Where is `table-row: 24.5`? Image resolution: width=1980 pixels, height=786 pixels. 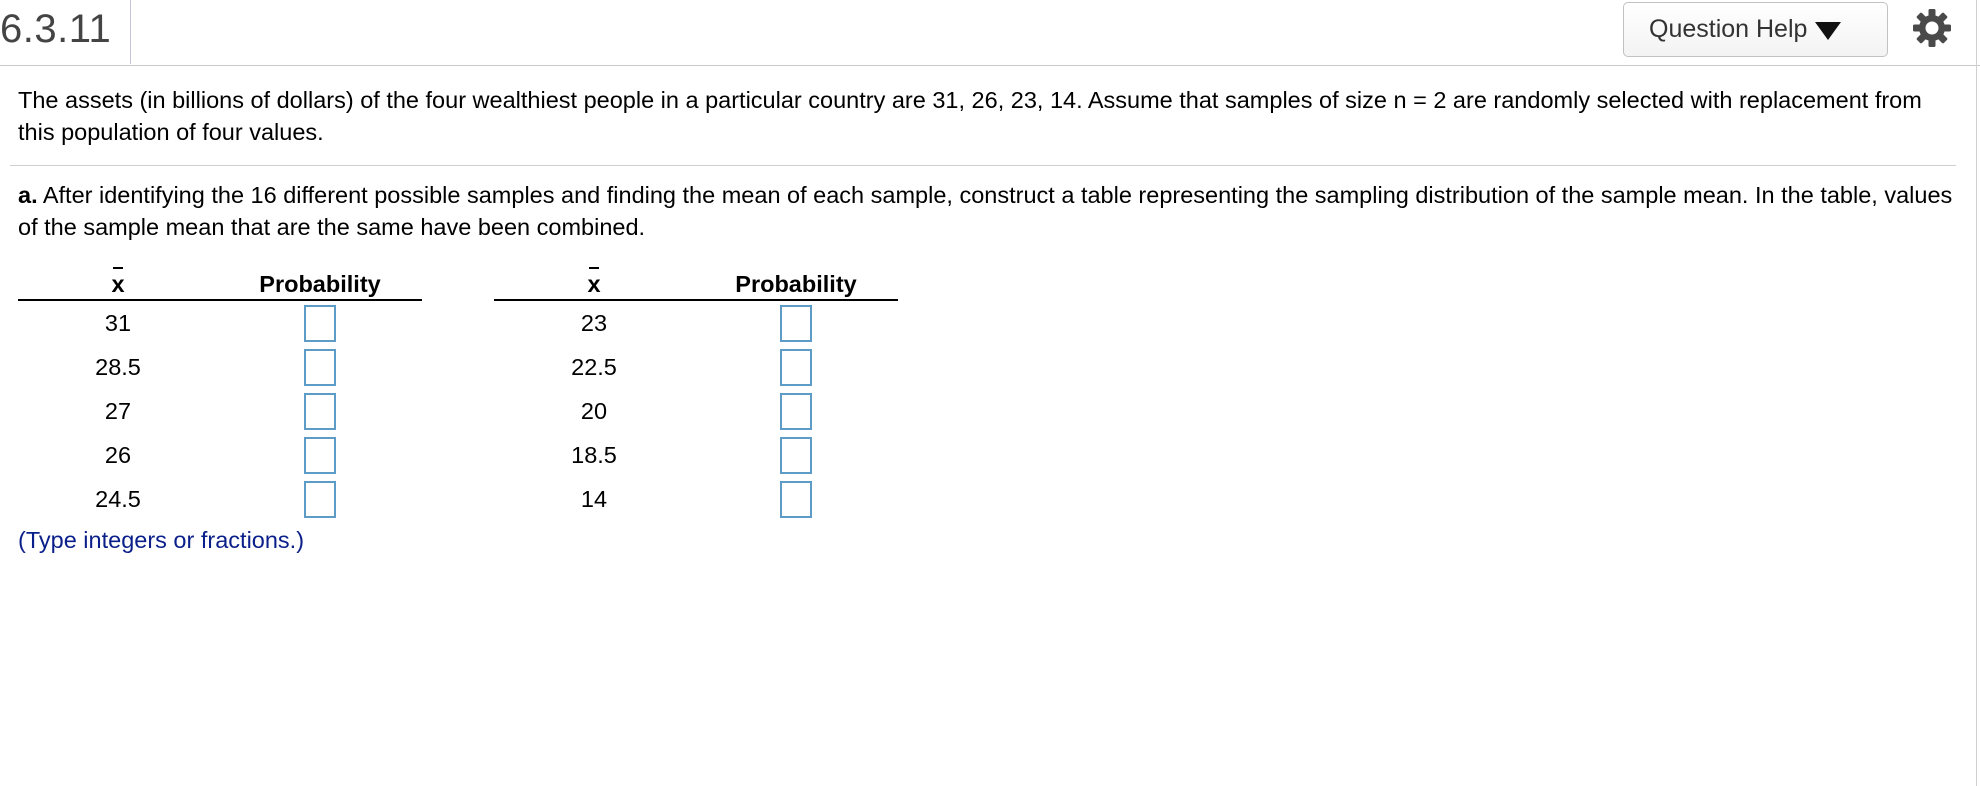 table-row: 24.5 is located at coordinates (220, 499).